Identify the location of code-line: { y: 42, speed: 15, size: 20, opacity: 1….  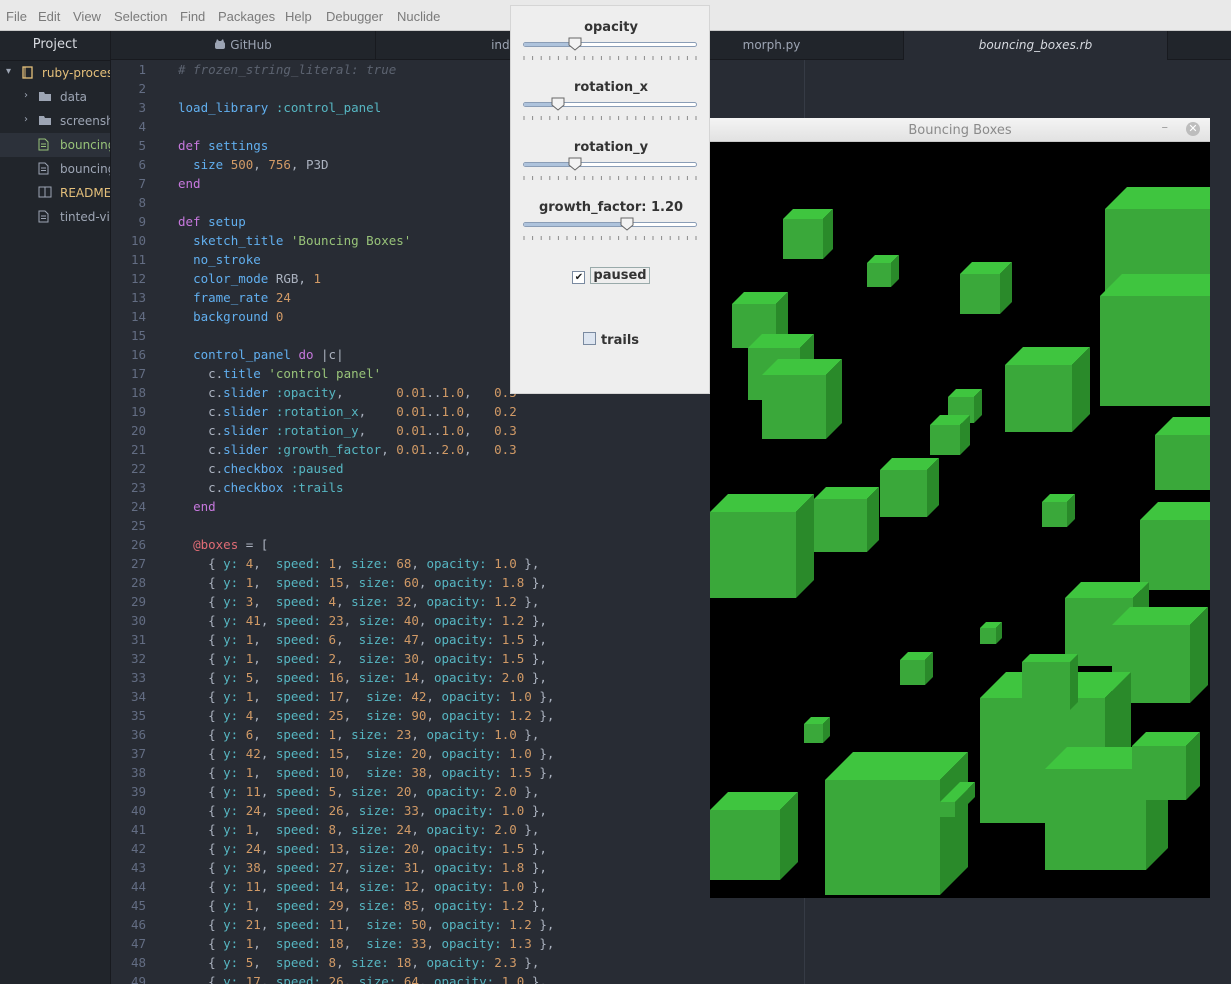
(366, 753).